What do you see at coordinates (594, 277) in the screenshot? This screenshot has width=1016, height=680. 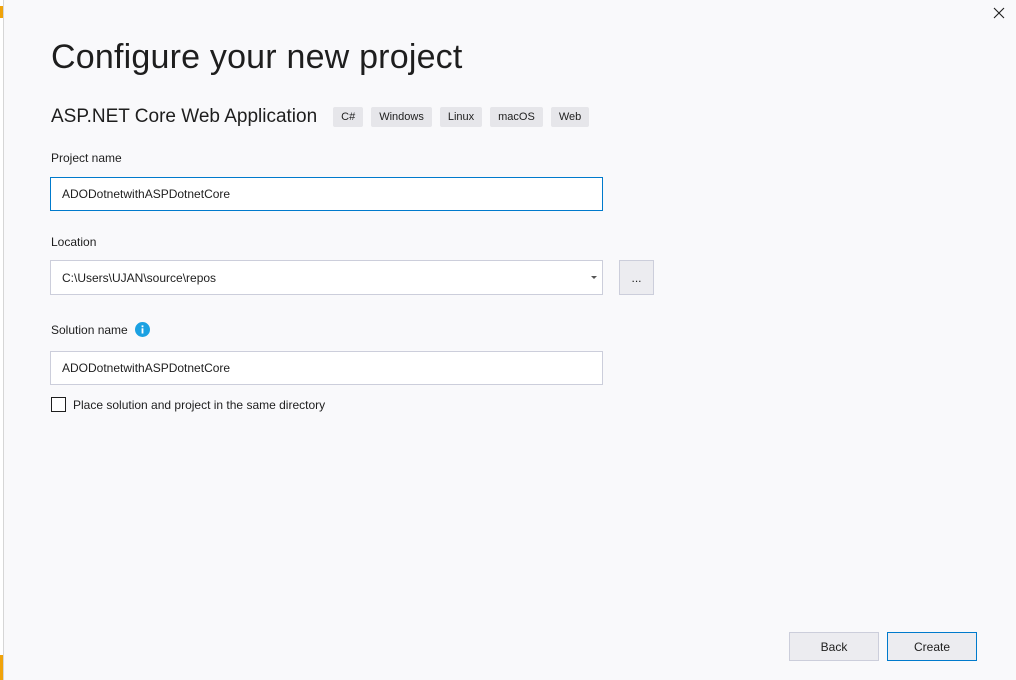 I see `chevron-down-icon` at bounding box center [594, 277].